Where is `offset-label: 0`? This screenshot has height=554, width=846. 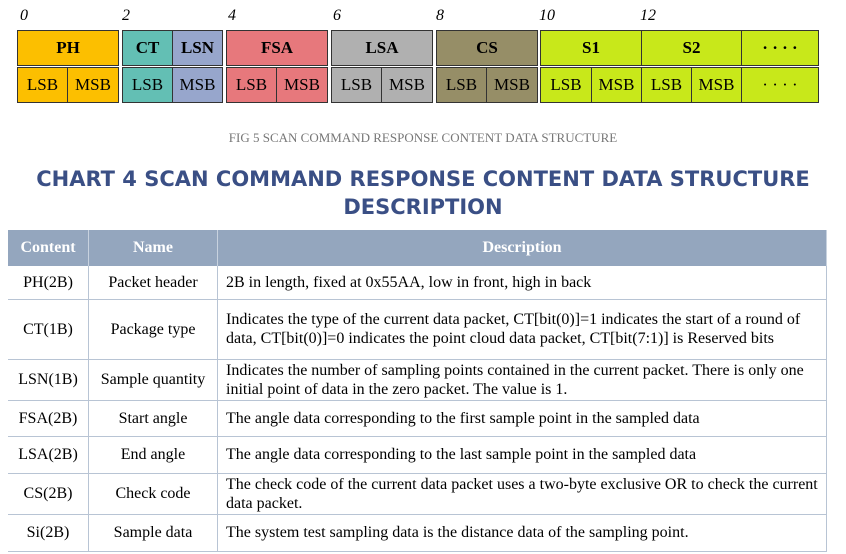 offset-label: 0 is located at coordinates (24, 15).